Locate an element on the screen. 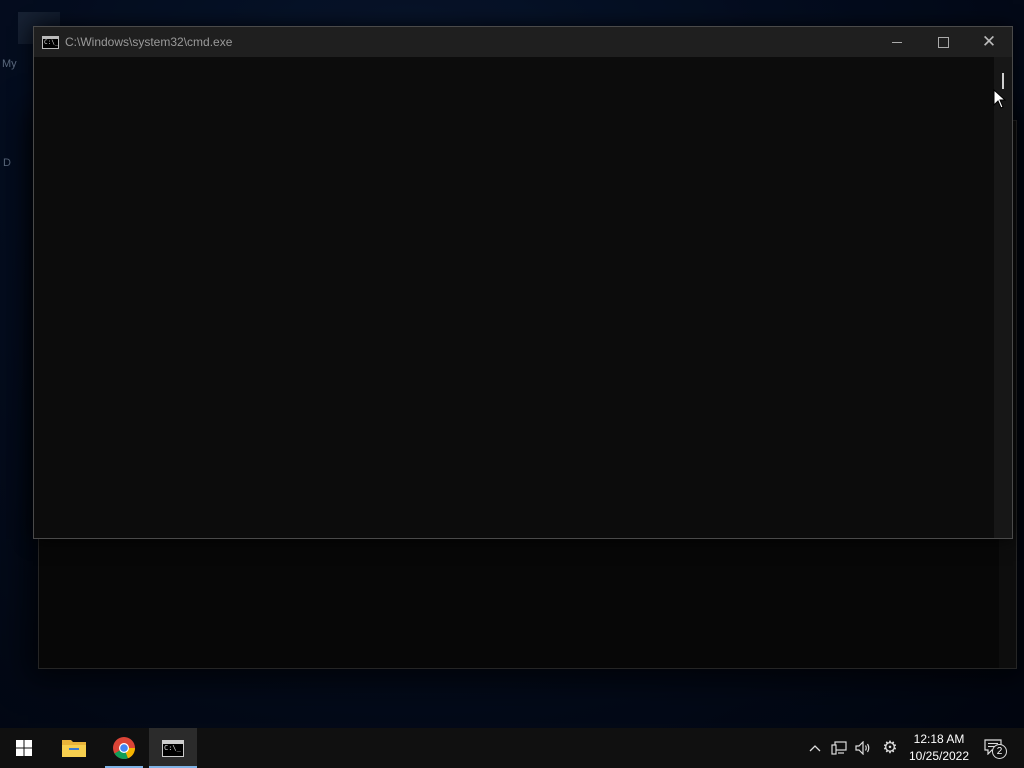 The height and width of the screenshot is (768, 1024). minimize-icon is located at coordinates (897, 42).